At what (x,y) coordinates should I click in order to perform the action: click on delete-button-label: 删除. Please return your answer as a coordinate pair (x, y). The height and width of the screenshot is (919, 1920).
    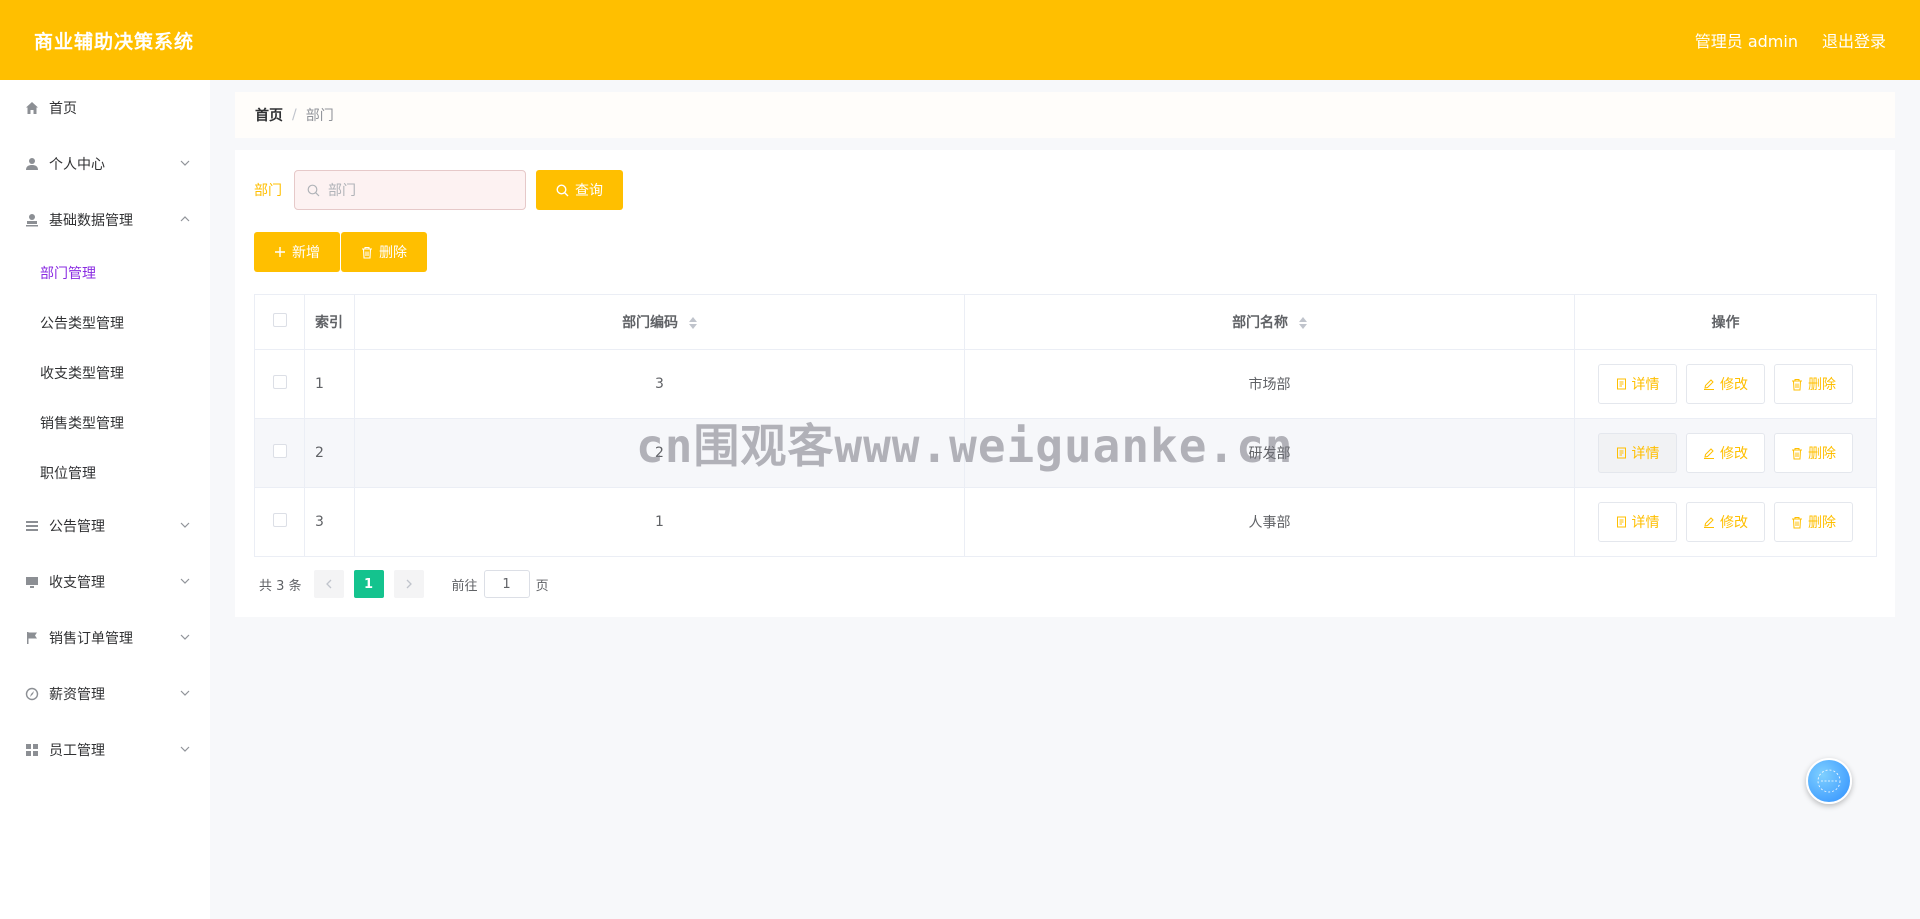
    Looking at the image, I should click on (1822, 385).